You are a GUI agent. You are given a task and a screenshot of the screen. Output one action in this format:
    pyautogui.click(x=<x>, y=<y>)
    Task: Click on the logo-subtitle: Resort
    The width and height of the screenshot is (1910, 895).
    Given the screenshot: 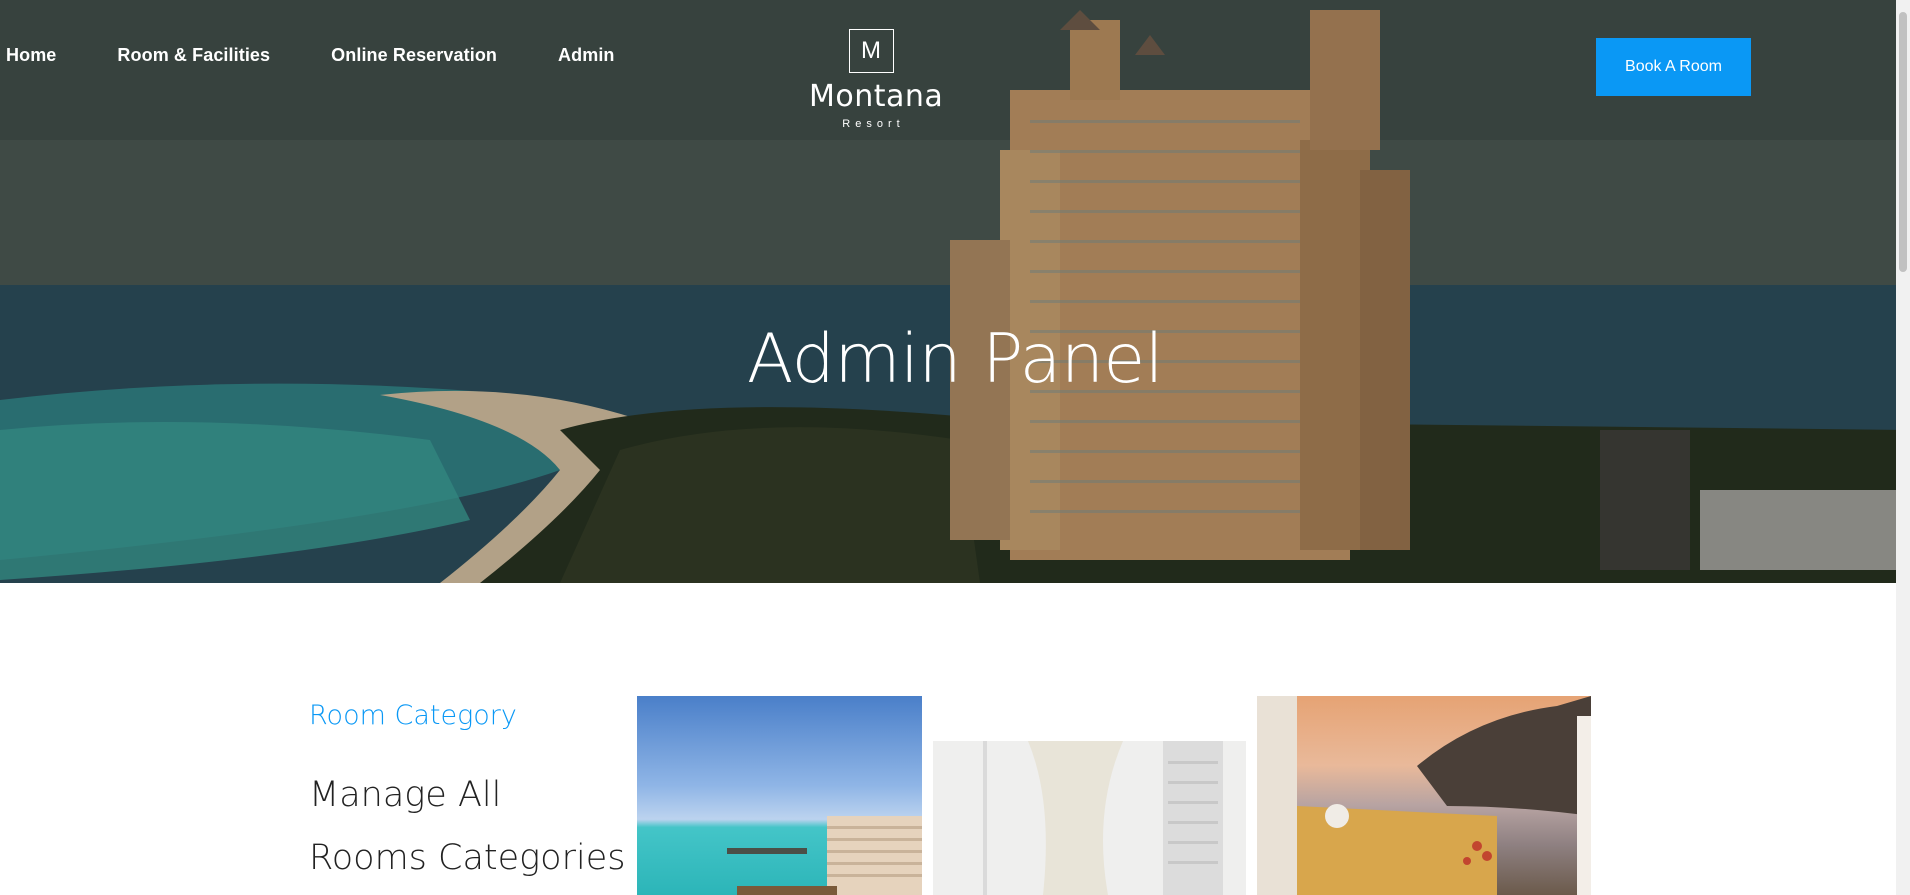 What is the action you would take?
    pyautogui.click(x=873, y=124)
    